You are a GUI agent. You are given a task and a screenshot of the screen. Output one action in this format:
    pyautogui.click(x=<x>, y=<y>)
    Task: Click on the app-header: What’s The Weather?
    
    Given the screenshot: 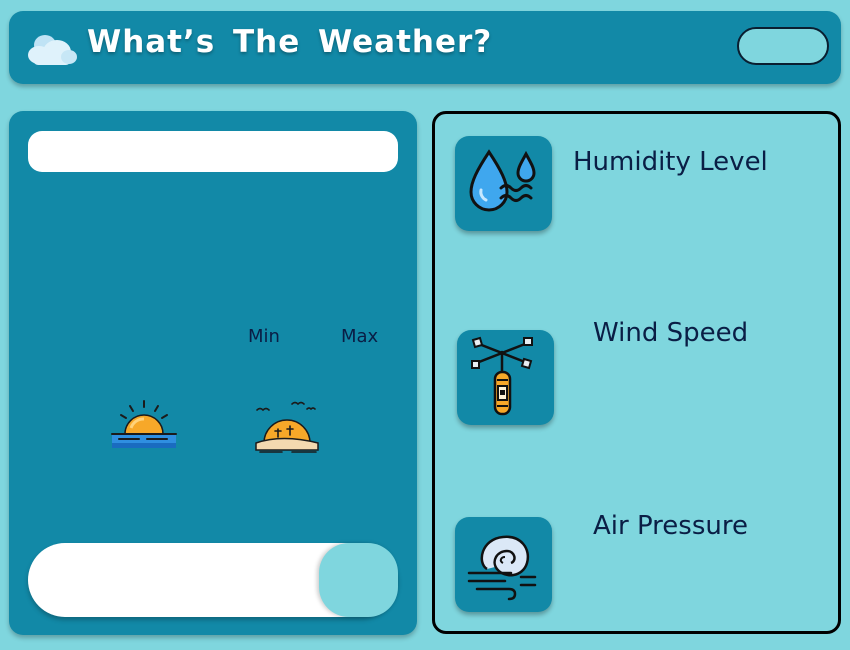 What is the action you would take?
    pyautogui.click(x=425, y=47)
    